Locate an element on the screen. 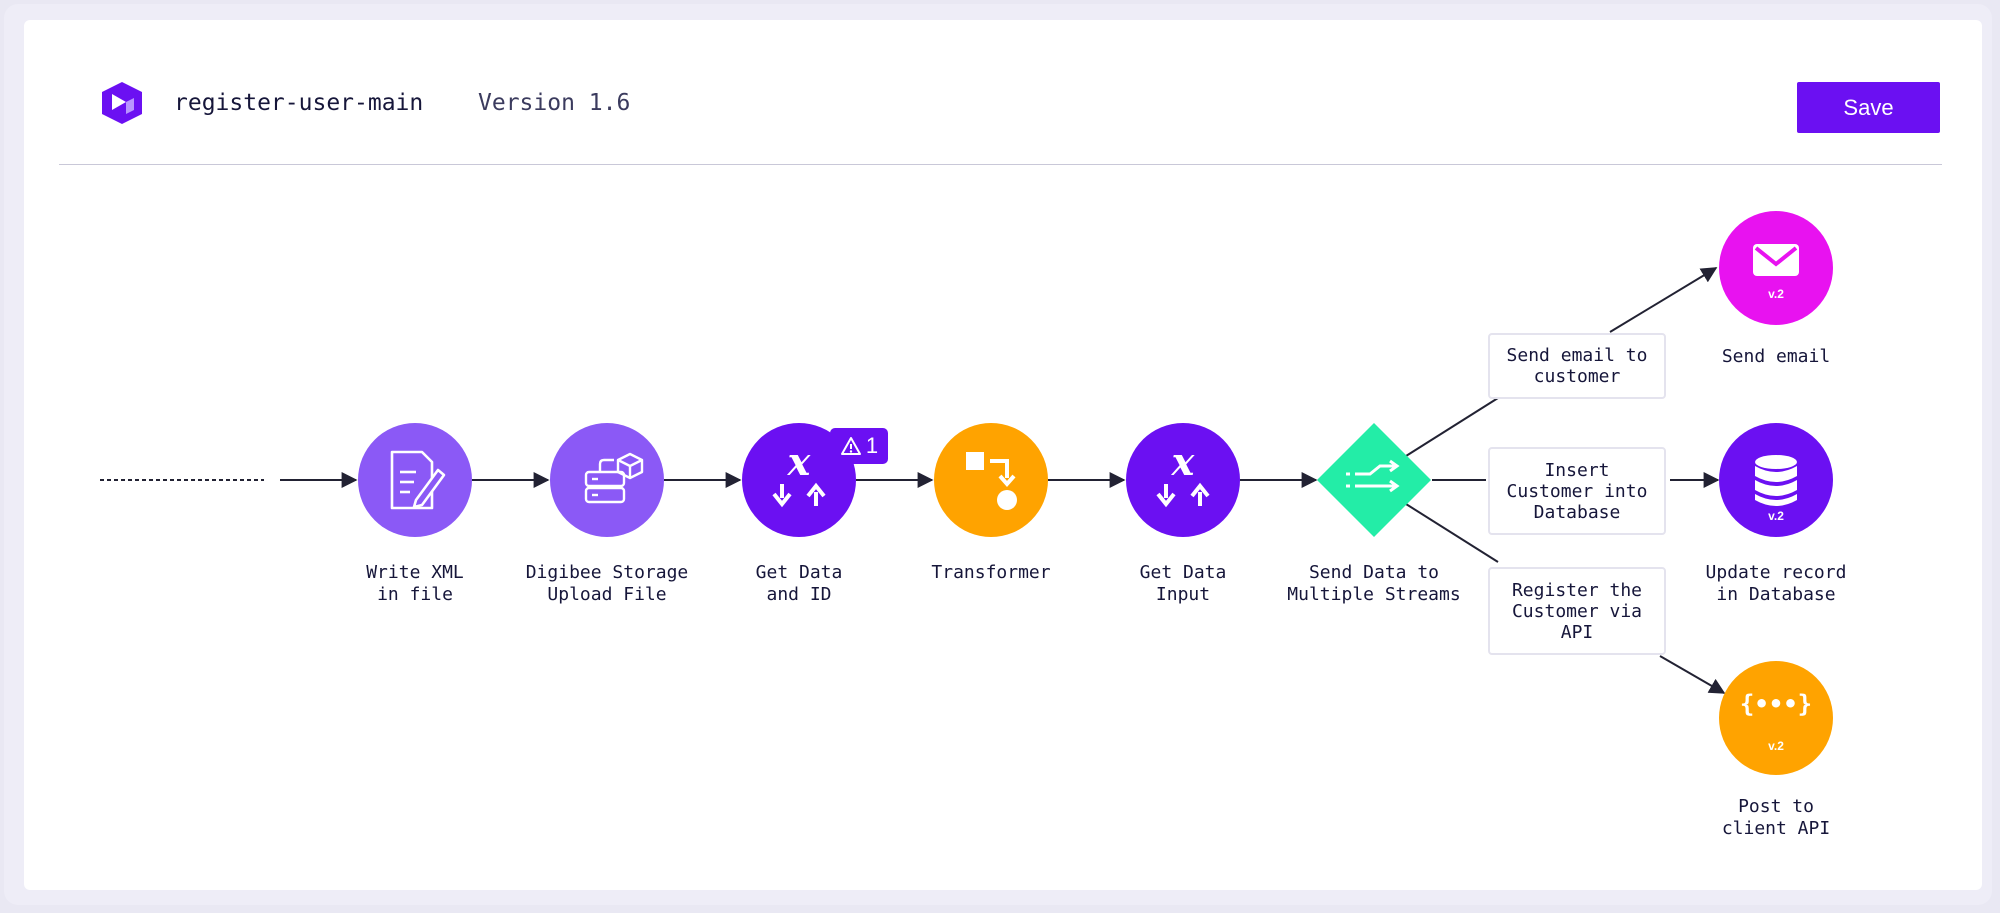 This screenshot has width=2000, height=913. step-send-multiple-streams is located at coordinates (1374, 480).